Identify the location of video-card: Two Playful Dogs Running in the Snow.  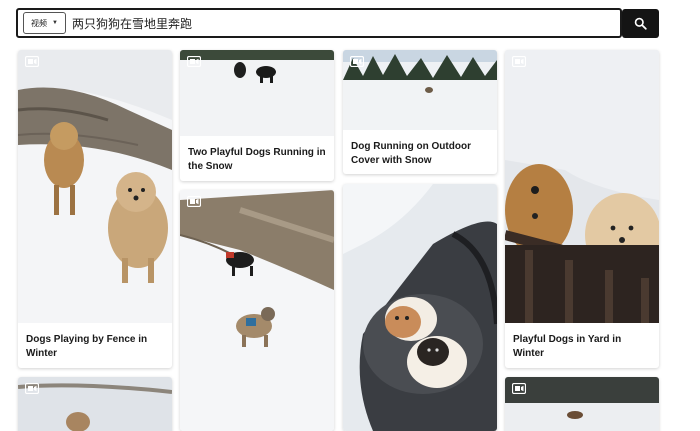
(257, 115).